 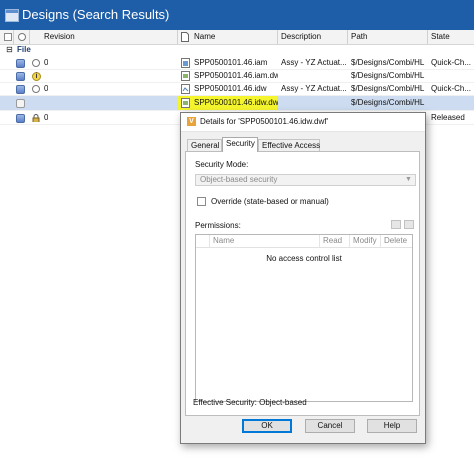 I want to click on window-title: Designs (Search Results), so click(x=96, y=14).